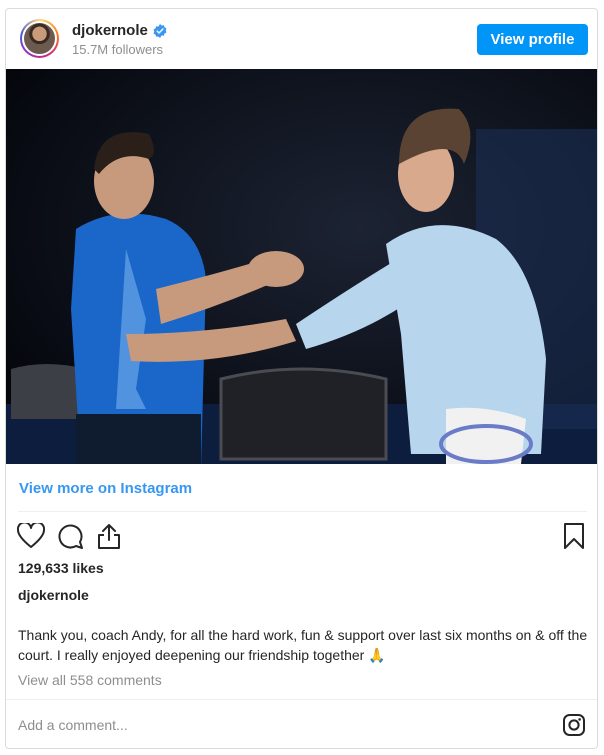  I want to click on heart-icon, so click(31, 535).